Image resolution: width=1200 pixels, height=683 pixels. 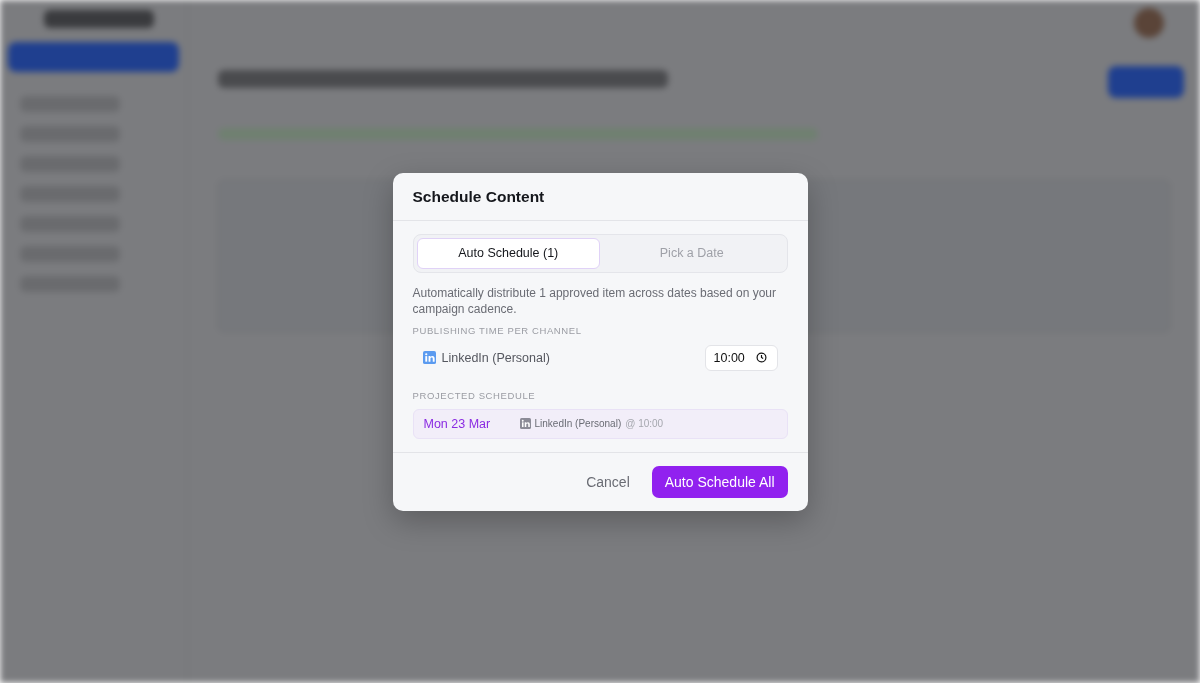 What do you see at coordinates (478, 196) in the screenshot?
I see `dialog-title: Schedule Content` at bounding box center [478, 196].